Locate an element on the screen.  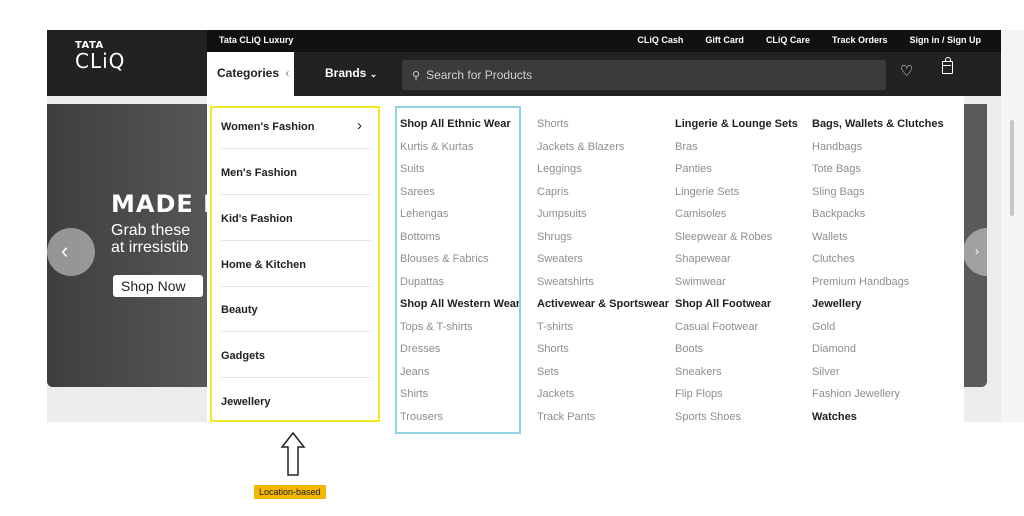
carousel-prev-button: ‹ is located at coordinates (71, 252).